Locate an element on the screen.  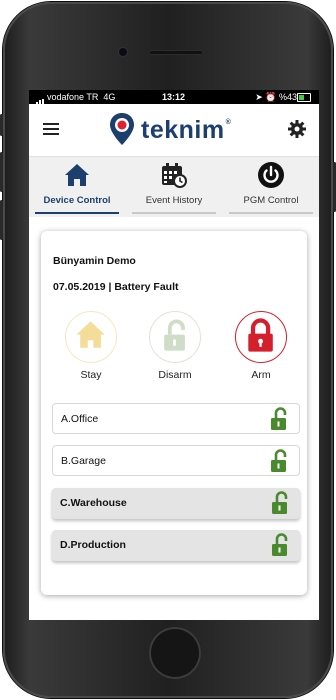
zone-row: C.Warehouse is located at coordinates (176, 503).